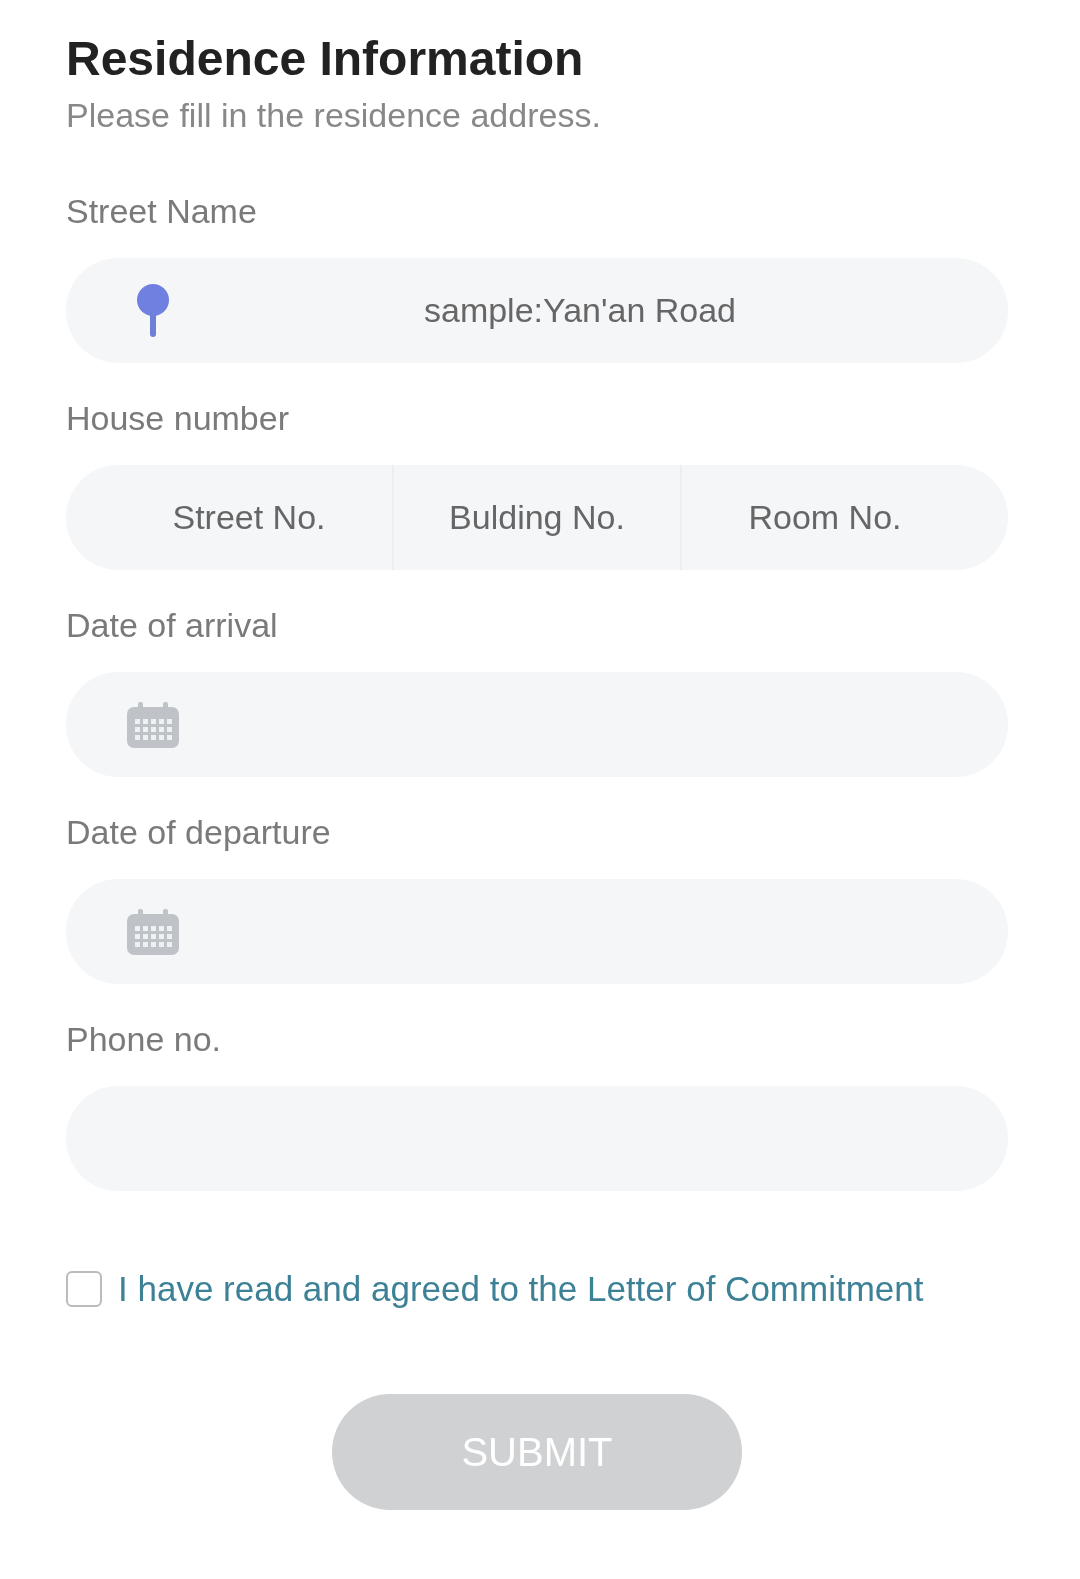 The height and width of the screenshot is (1579, 1080). I want to click on house-number-field: Street No. Bulding No. Room No., so click(537, 517).